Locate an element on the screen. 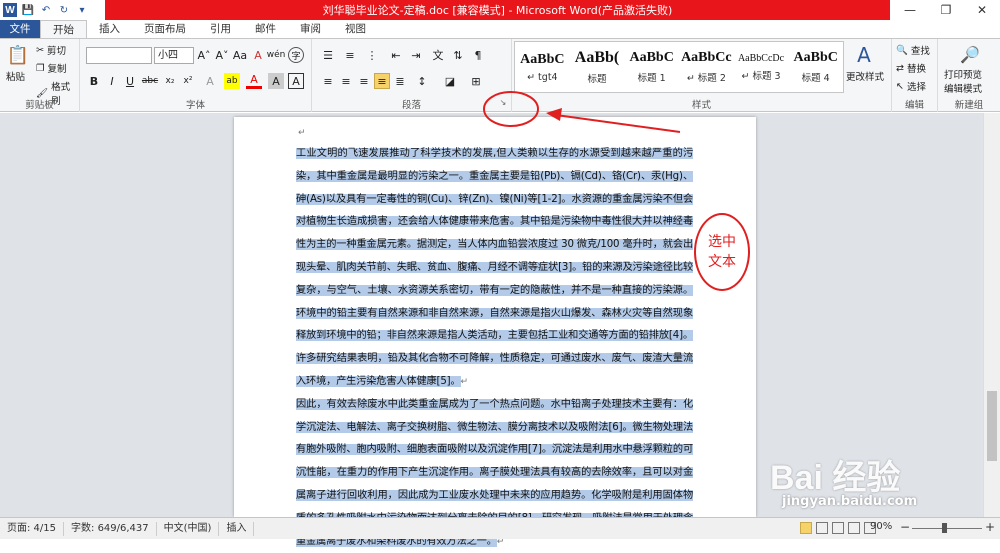 The image size is (1000, 553). page-indicator: 页面: 4/15 is located at coordinates (32, 528).